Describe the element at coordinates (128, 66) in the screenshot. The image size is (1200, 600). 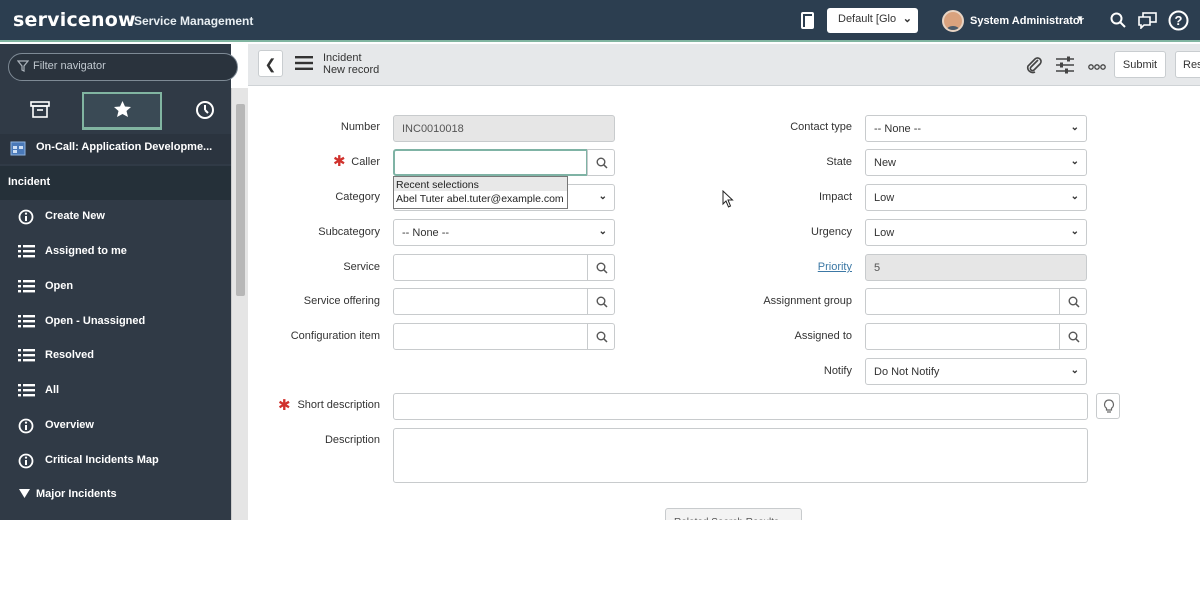
I see `filter-input` at that location.